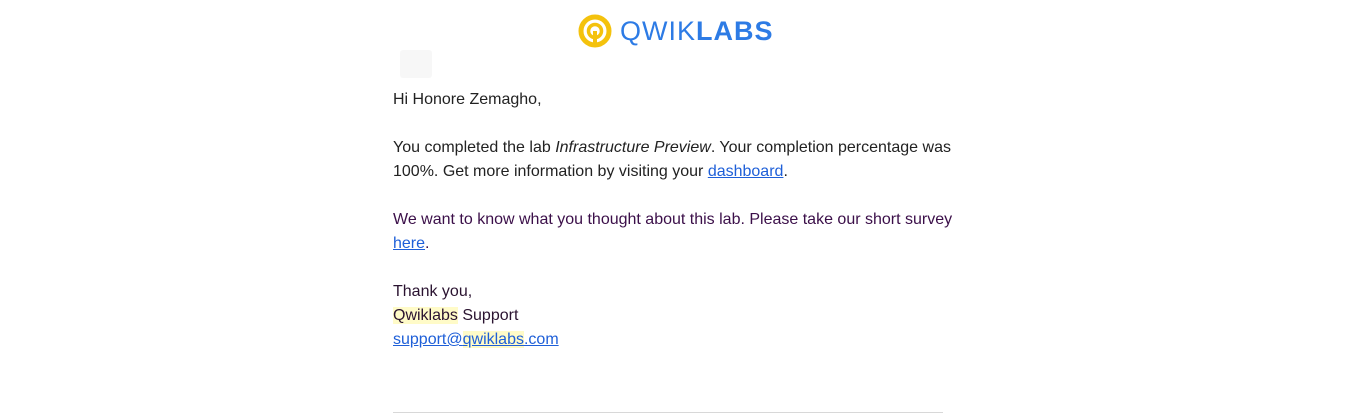 The width and height of the screenshot is (1364, 414). I want to click on team-name-highlight: Qwiklabs, so click(425, 315).